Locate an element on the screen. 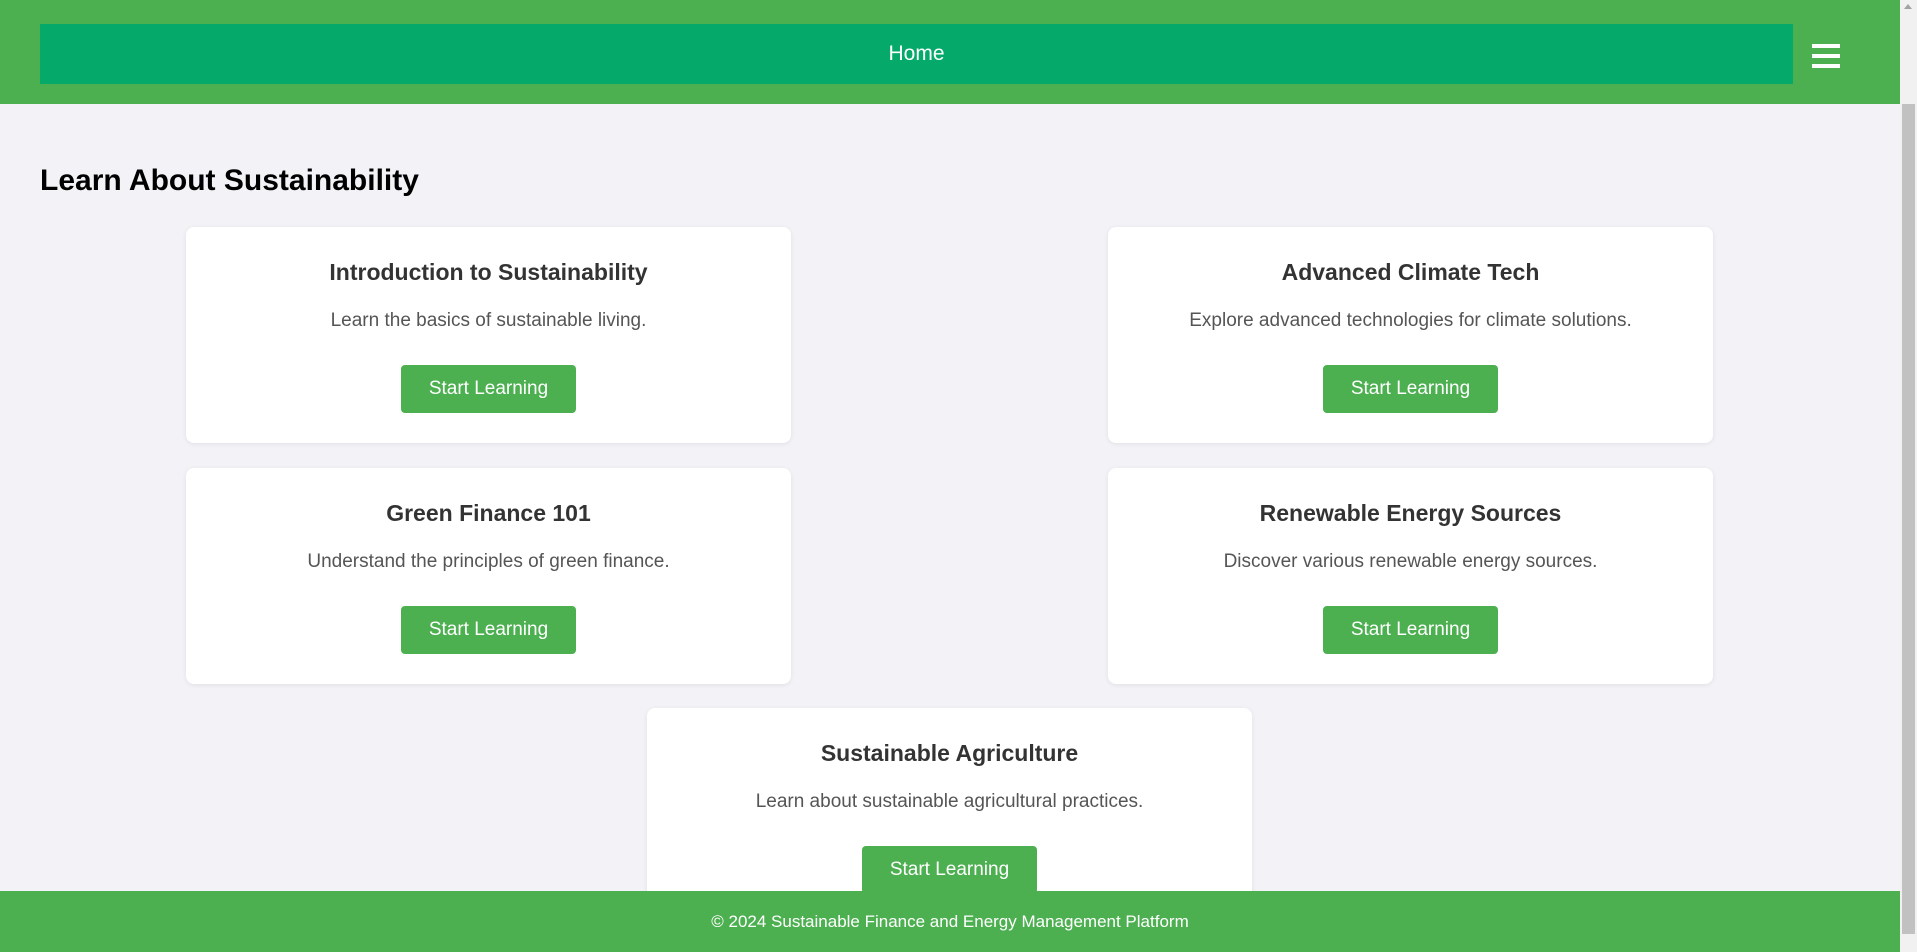  course-title: Sustainable Agriculture is located at coordinates (949, 753).